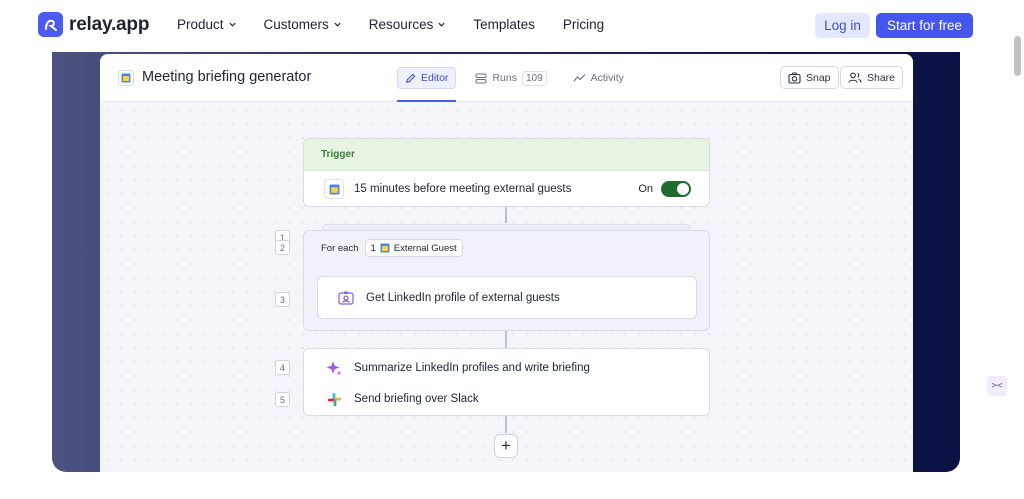  Describe the element at coordinates (448, 298) in the screenshot. I see `linkedin-step-row: Get LinkedIn profile of external guests` at that location.